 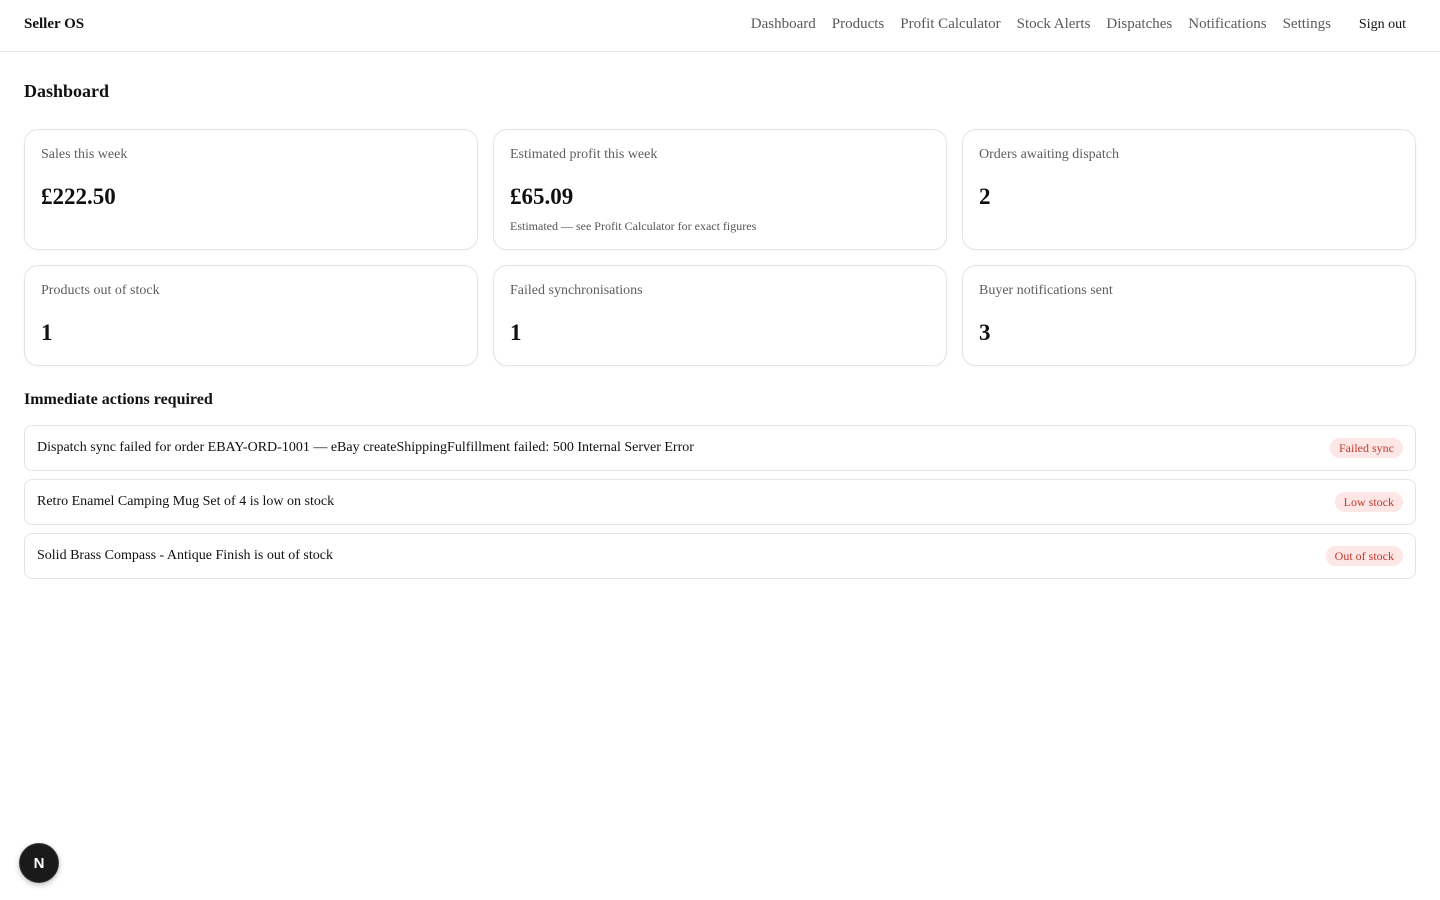 I want to click on stat-label: Orders awaiting dispatch, so click(x=1049, y=154).